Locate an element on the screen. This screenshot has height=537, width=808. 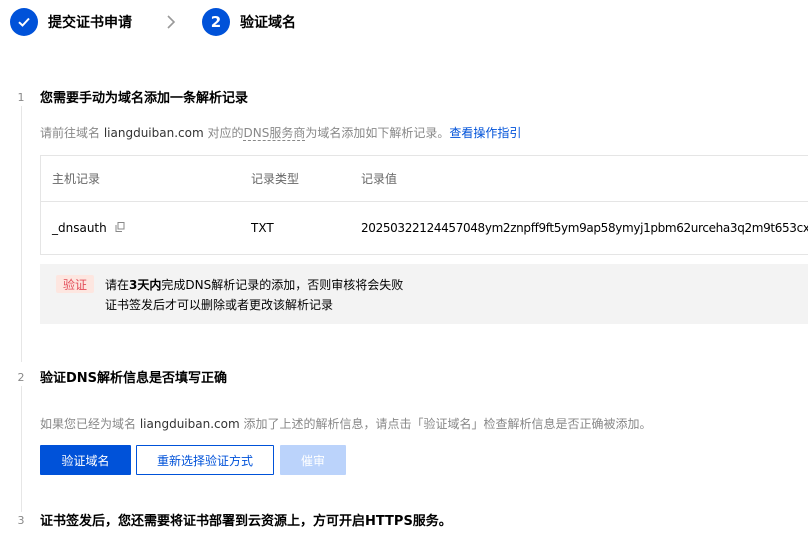
header-type: 记录类型 is located at coordinates (275, 179).